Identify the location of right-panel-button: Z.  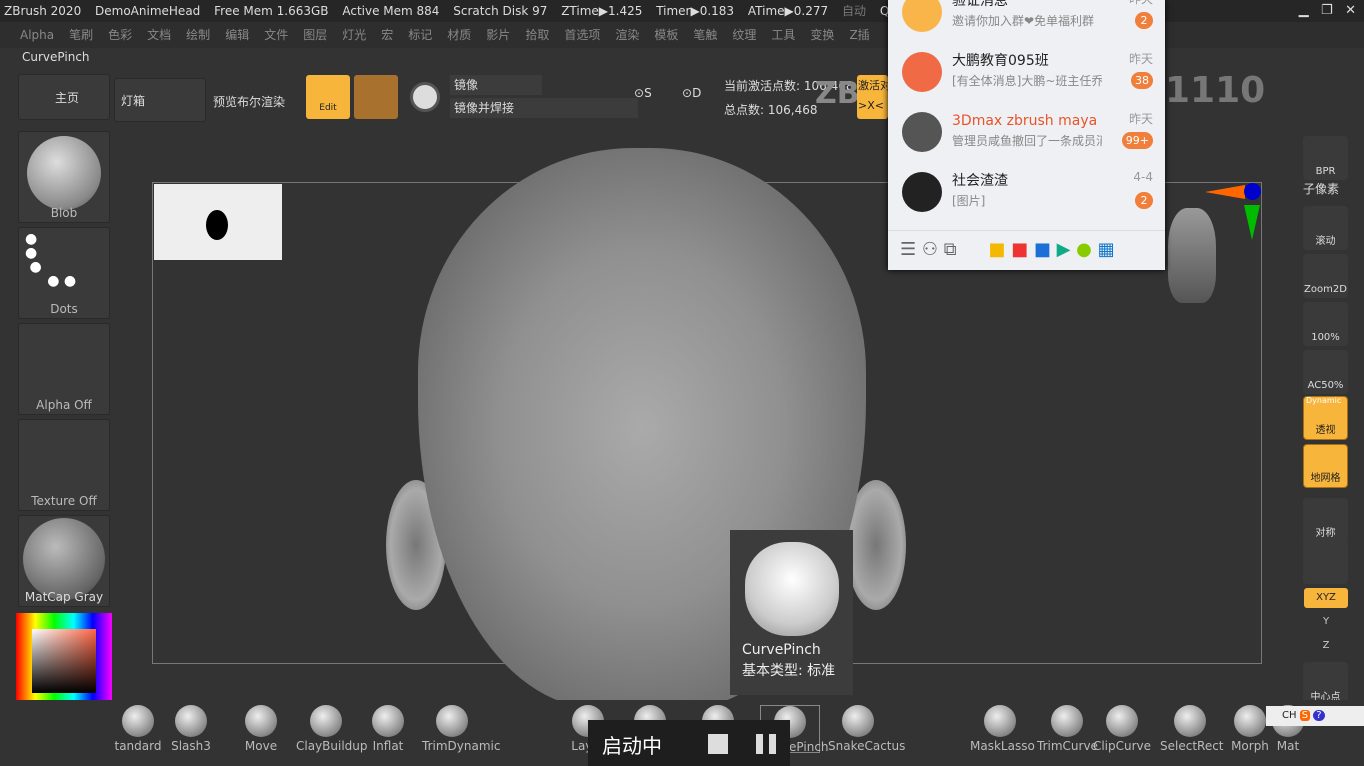
(1326, 646).